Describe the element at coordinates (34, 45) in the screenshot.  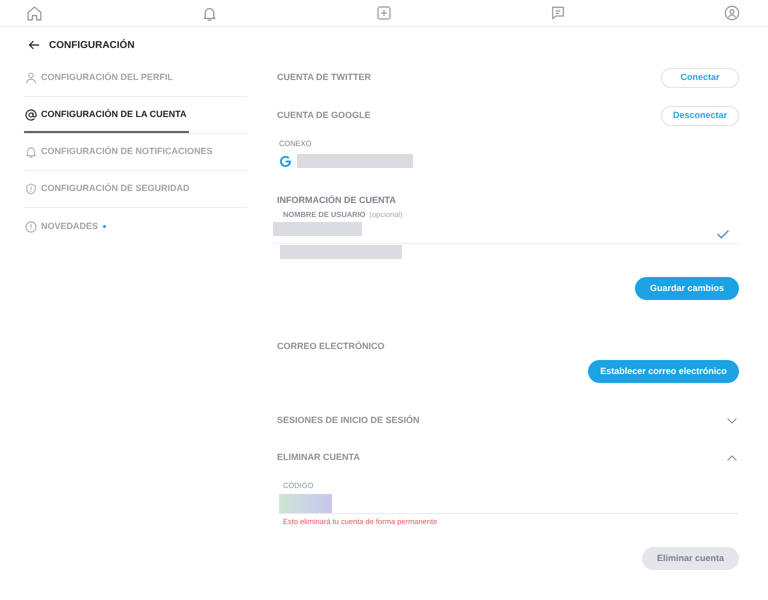
I see `back-arrow-icon` at that location.